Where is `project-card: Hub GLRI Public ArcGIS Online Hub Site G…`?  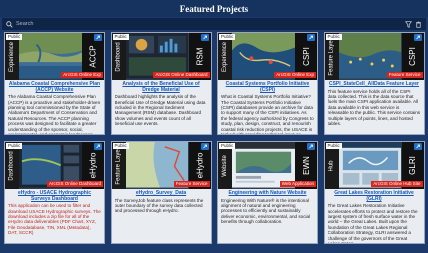
project-card: Hub GLRI Public ArcGIS Online Hub Site G… is located at coordinates (374, 192).